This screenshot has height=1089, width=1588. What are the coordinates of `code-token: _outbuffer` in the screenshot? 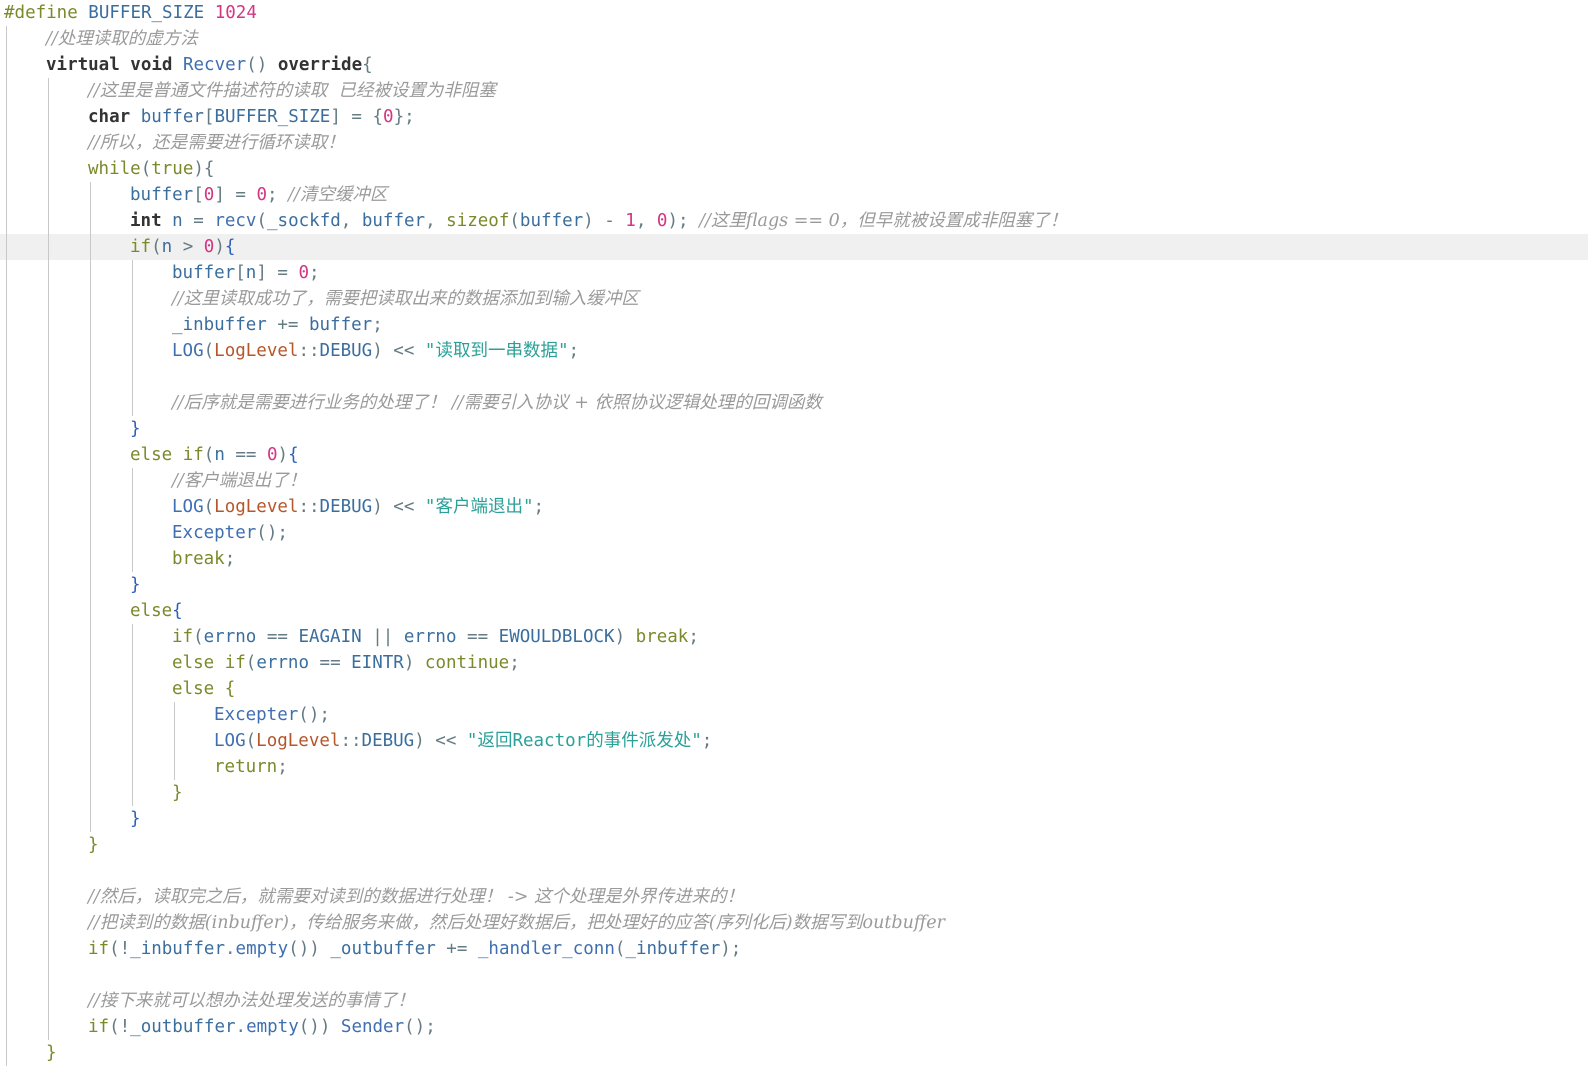 It's located at (388, 949).